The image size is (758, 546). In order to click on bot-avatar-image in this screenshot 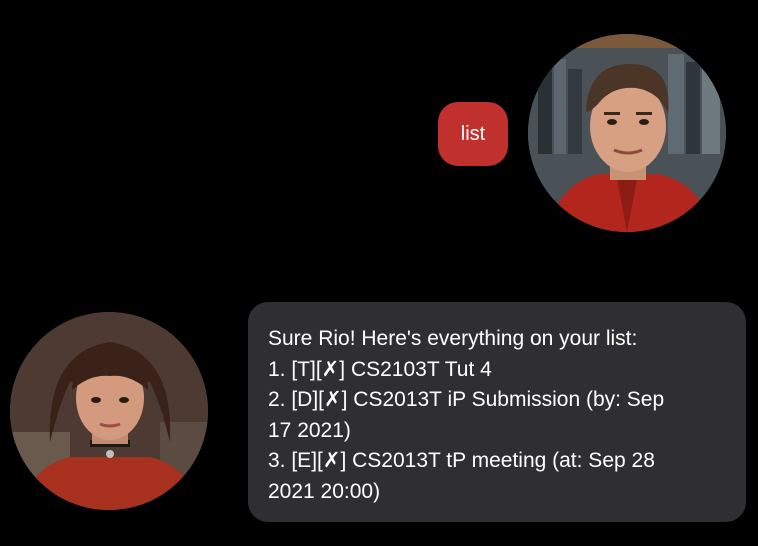, I will do `click(109, 411)`.